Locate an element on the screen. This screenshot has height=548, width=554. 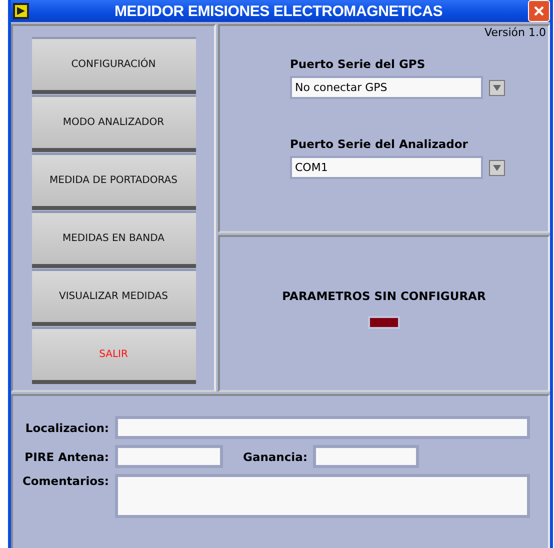
version-label: Versión 1.0 is located at coordinates (515, 32).